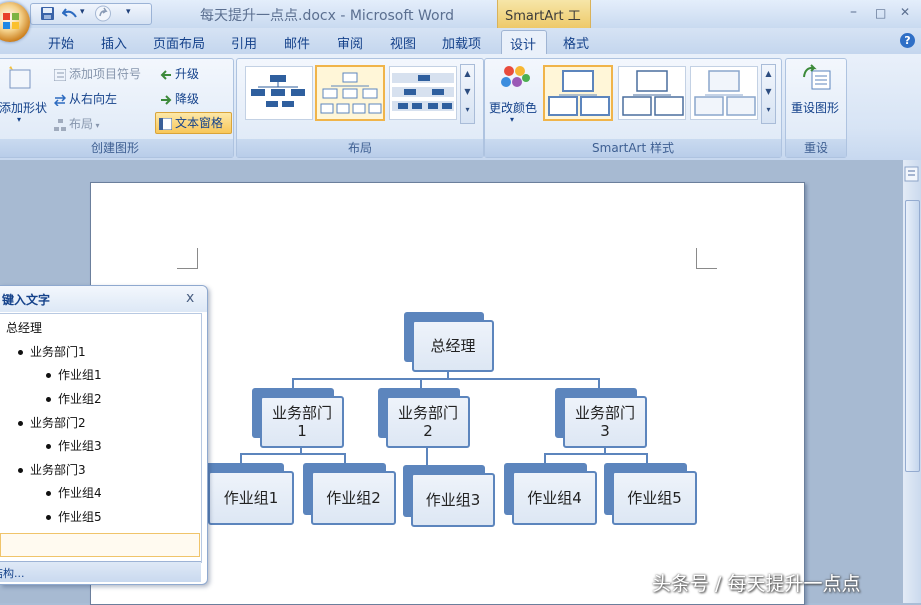  I want to click on outline-item-text: 总经理, so click(24, 328).